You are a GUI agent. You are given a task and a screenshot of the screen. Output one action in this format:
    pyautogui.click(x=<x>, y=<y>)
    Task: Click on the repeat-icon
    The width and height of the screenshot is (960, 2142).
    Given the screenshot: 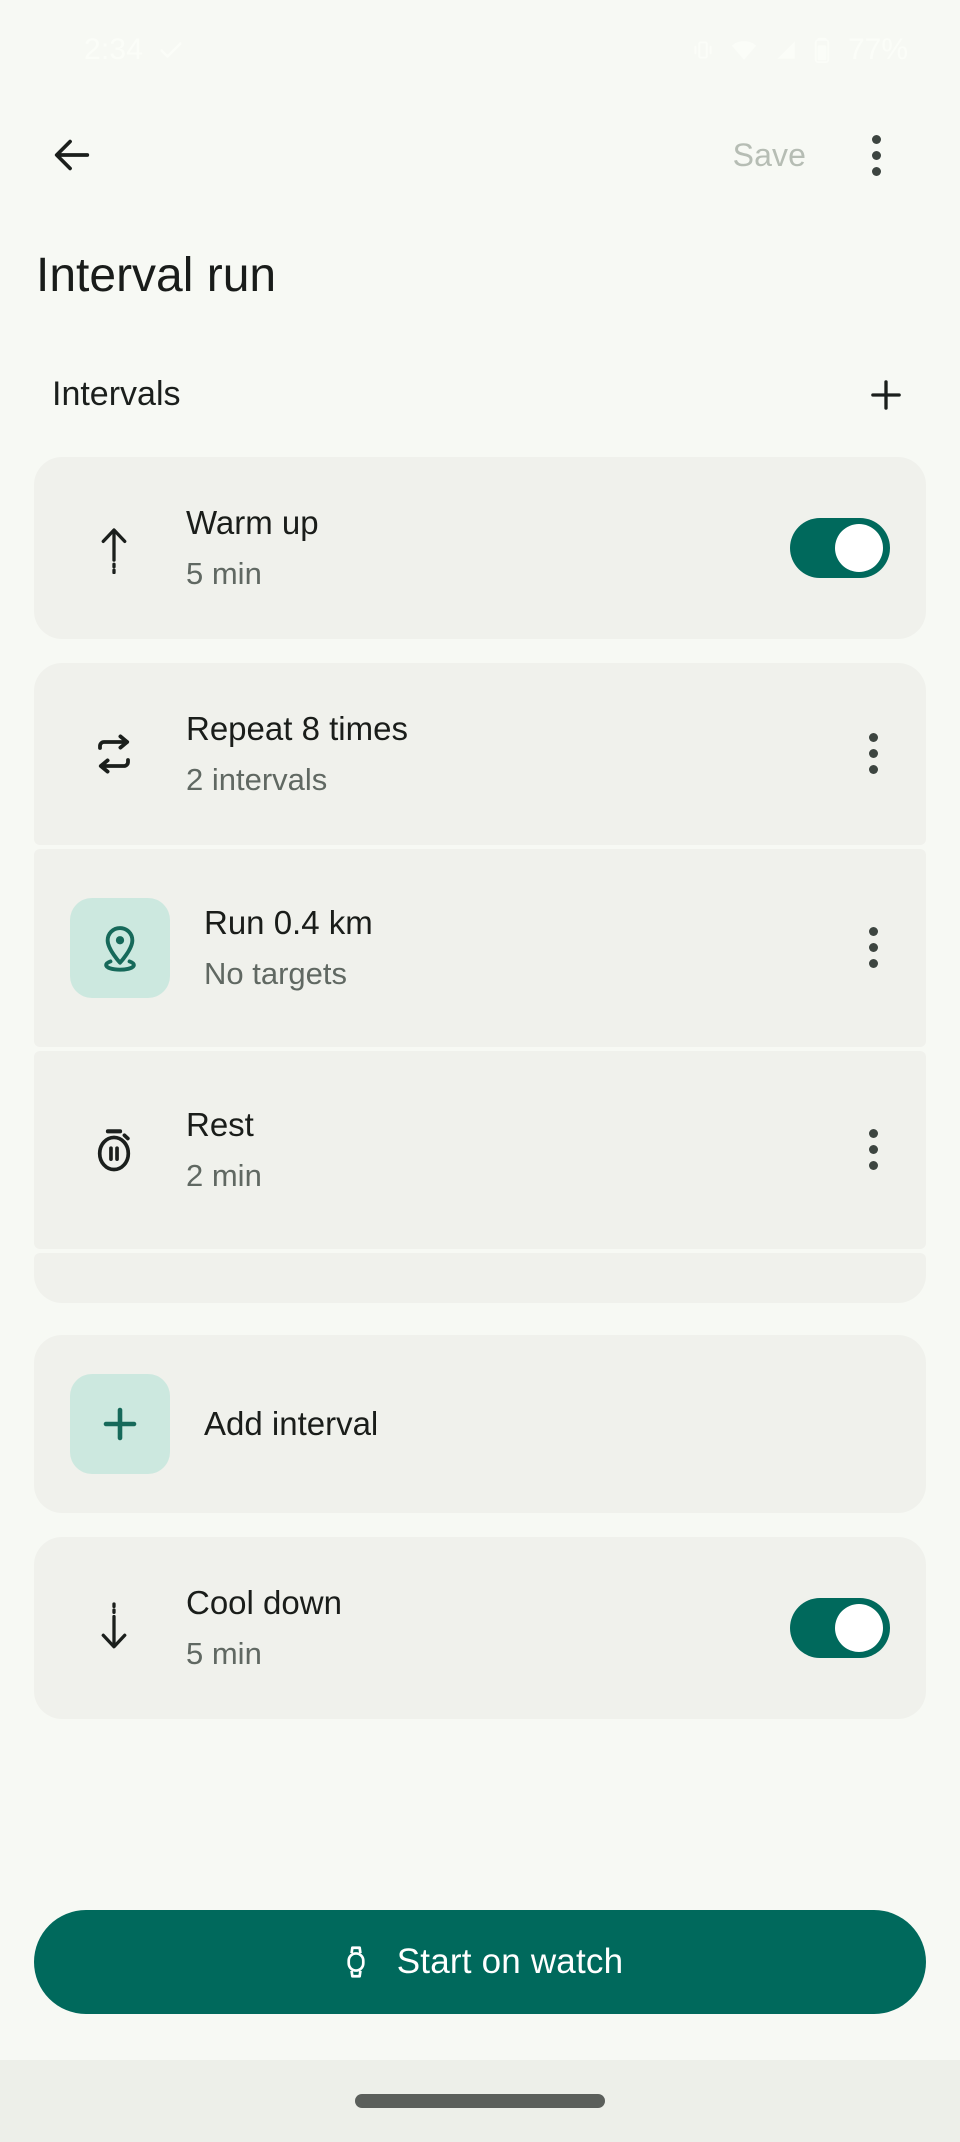 What is the action you would take?
    pyautogui.click(x=114, y=754)
    